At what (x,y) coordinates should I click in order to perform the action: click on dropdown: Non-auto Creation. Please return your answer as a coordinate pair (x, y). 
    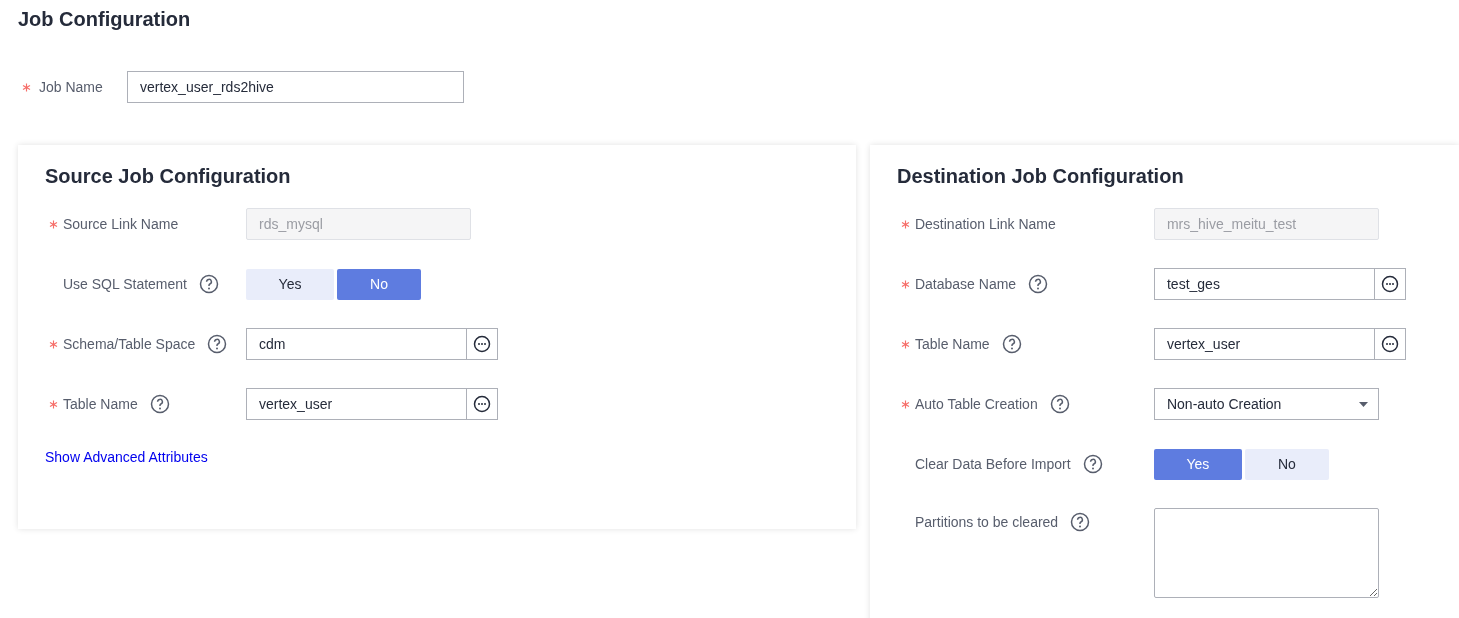
    Looking at the image, I should click on (1266, 404).